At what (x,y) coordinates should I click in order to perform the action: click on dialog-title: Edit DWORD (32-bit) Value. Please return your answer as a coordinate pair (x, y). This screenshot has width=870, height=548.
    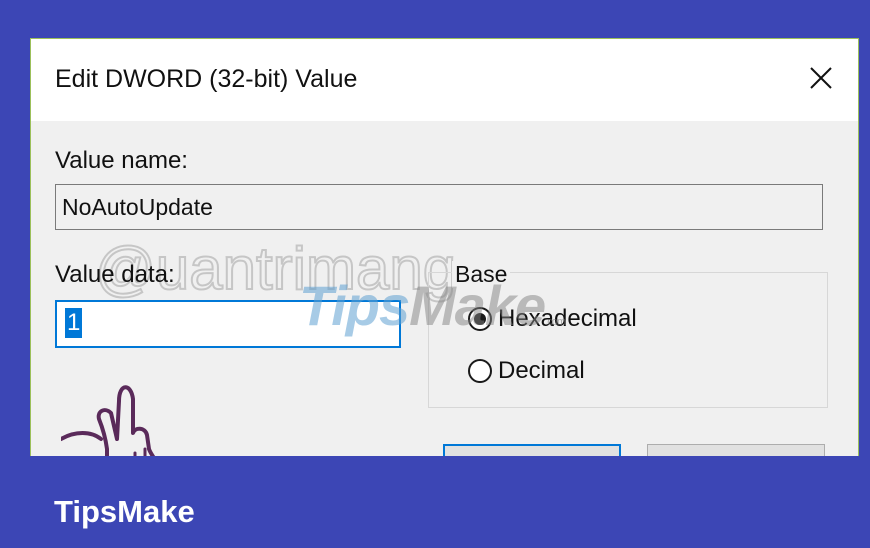
    Looking at the image, I should click on (206, 79).